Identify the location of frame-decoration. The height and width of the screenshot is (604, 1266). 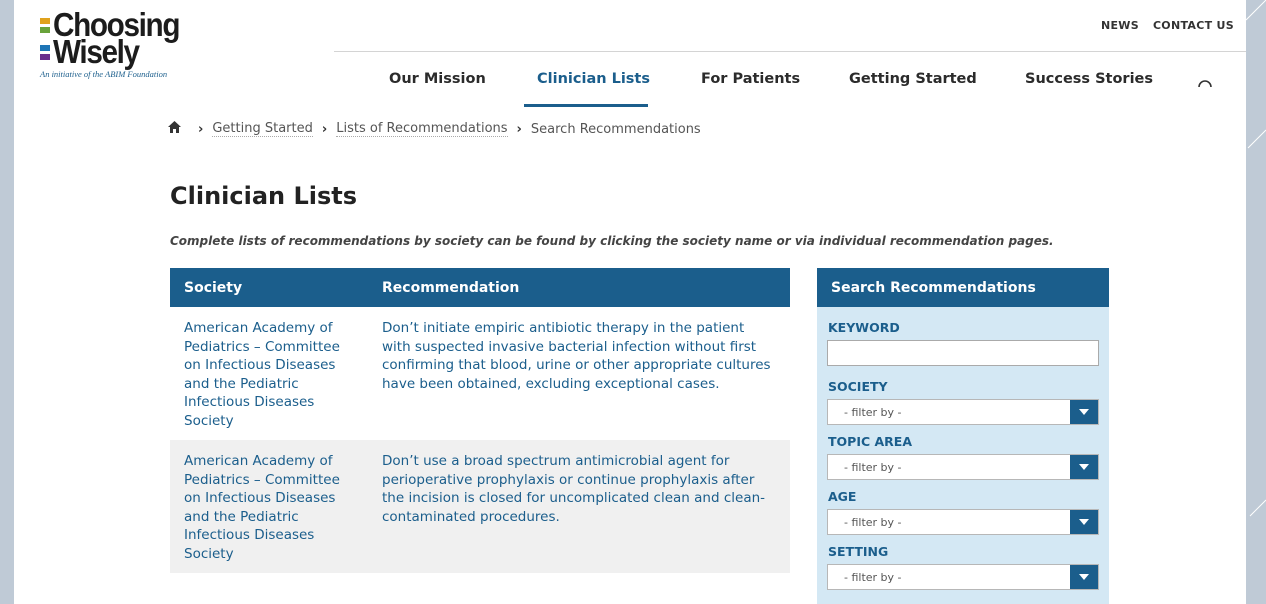
(1255, 258).